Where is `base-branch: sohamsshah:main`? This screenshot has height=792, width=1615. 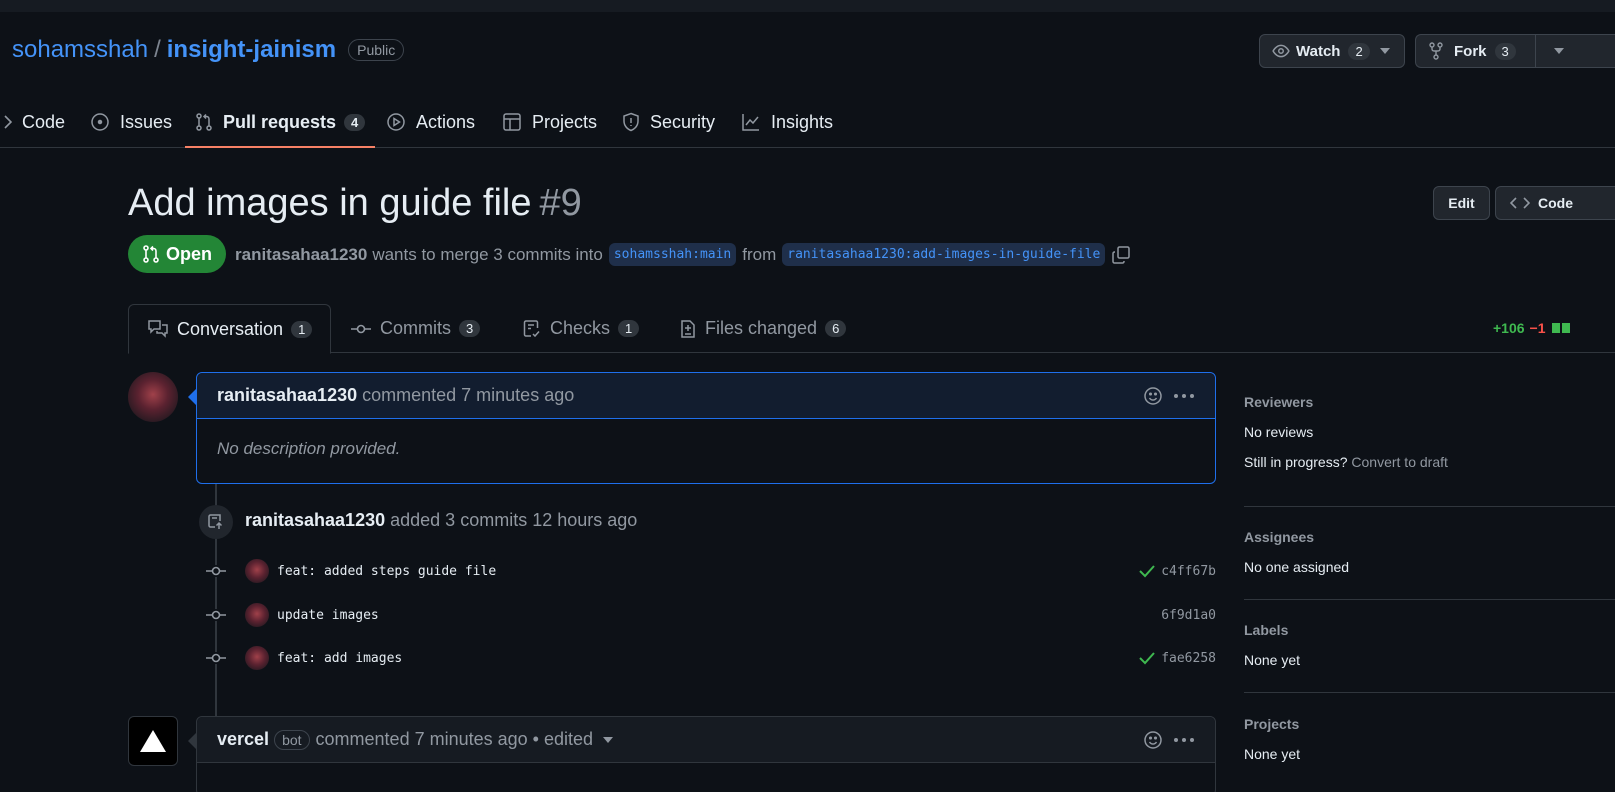 base-branch: sohamsshah:main is located at coordinates (672, 254).